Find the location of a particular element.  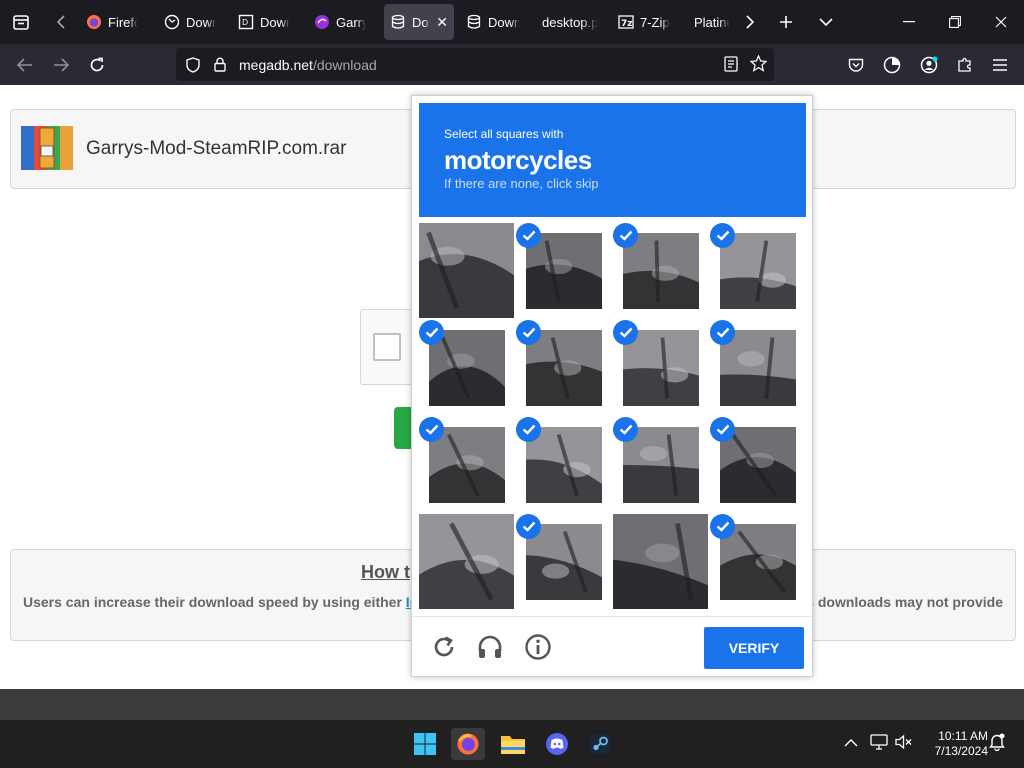

tab-label: Platinum is located at coordinates (712, 22).